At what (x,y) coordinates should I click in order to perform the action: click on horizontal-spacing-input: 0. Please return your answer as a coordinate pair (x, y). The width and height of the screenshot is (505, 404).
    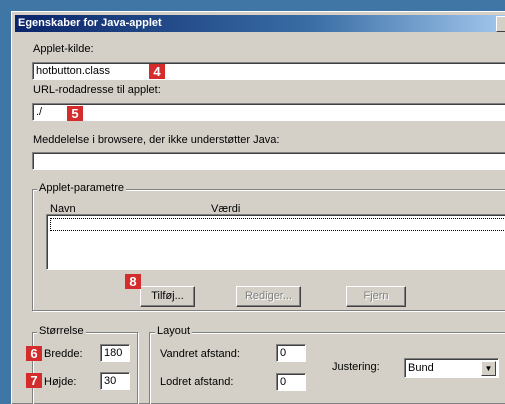
    Looking at the image, I should click on (291, 353).